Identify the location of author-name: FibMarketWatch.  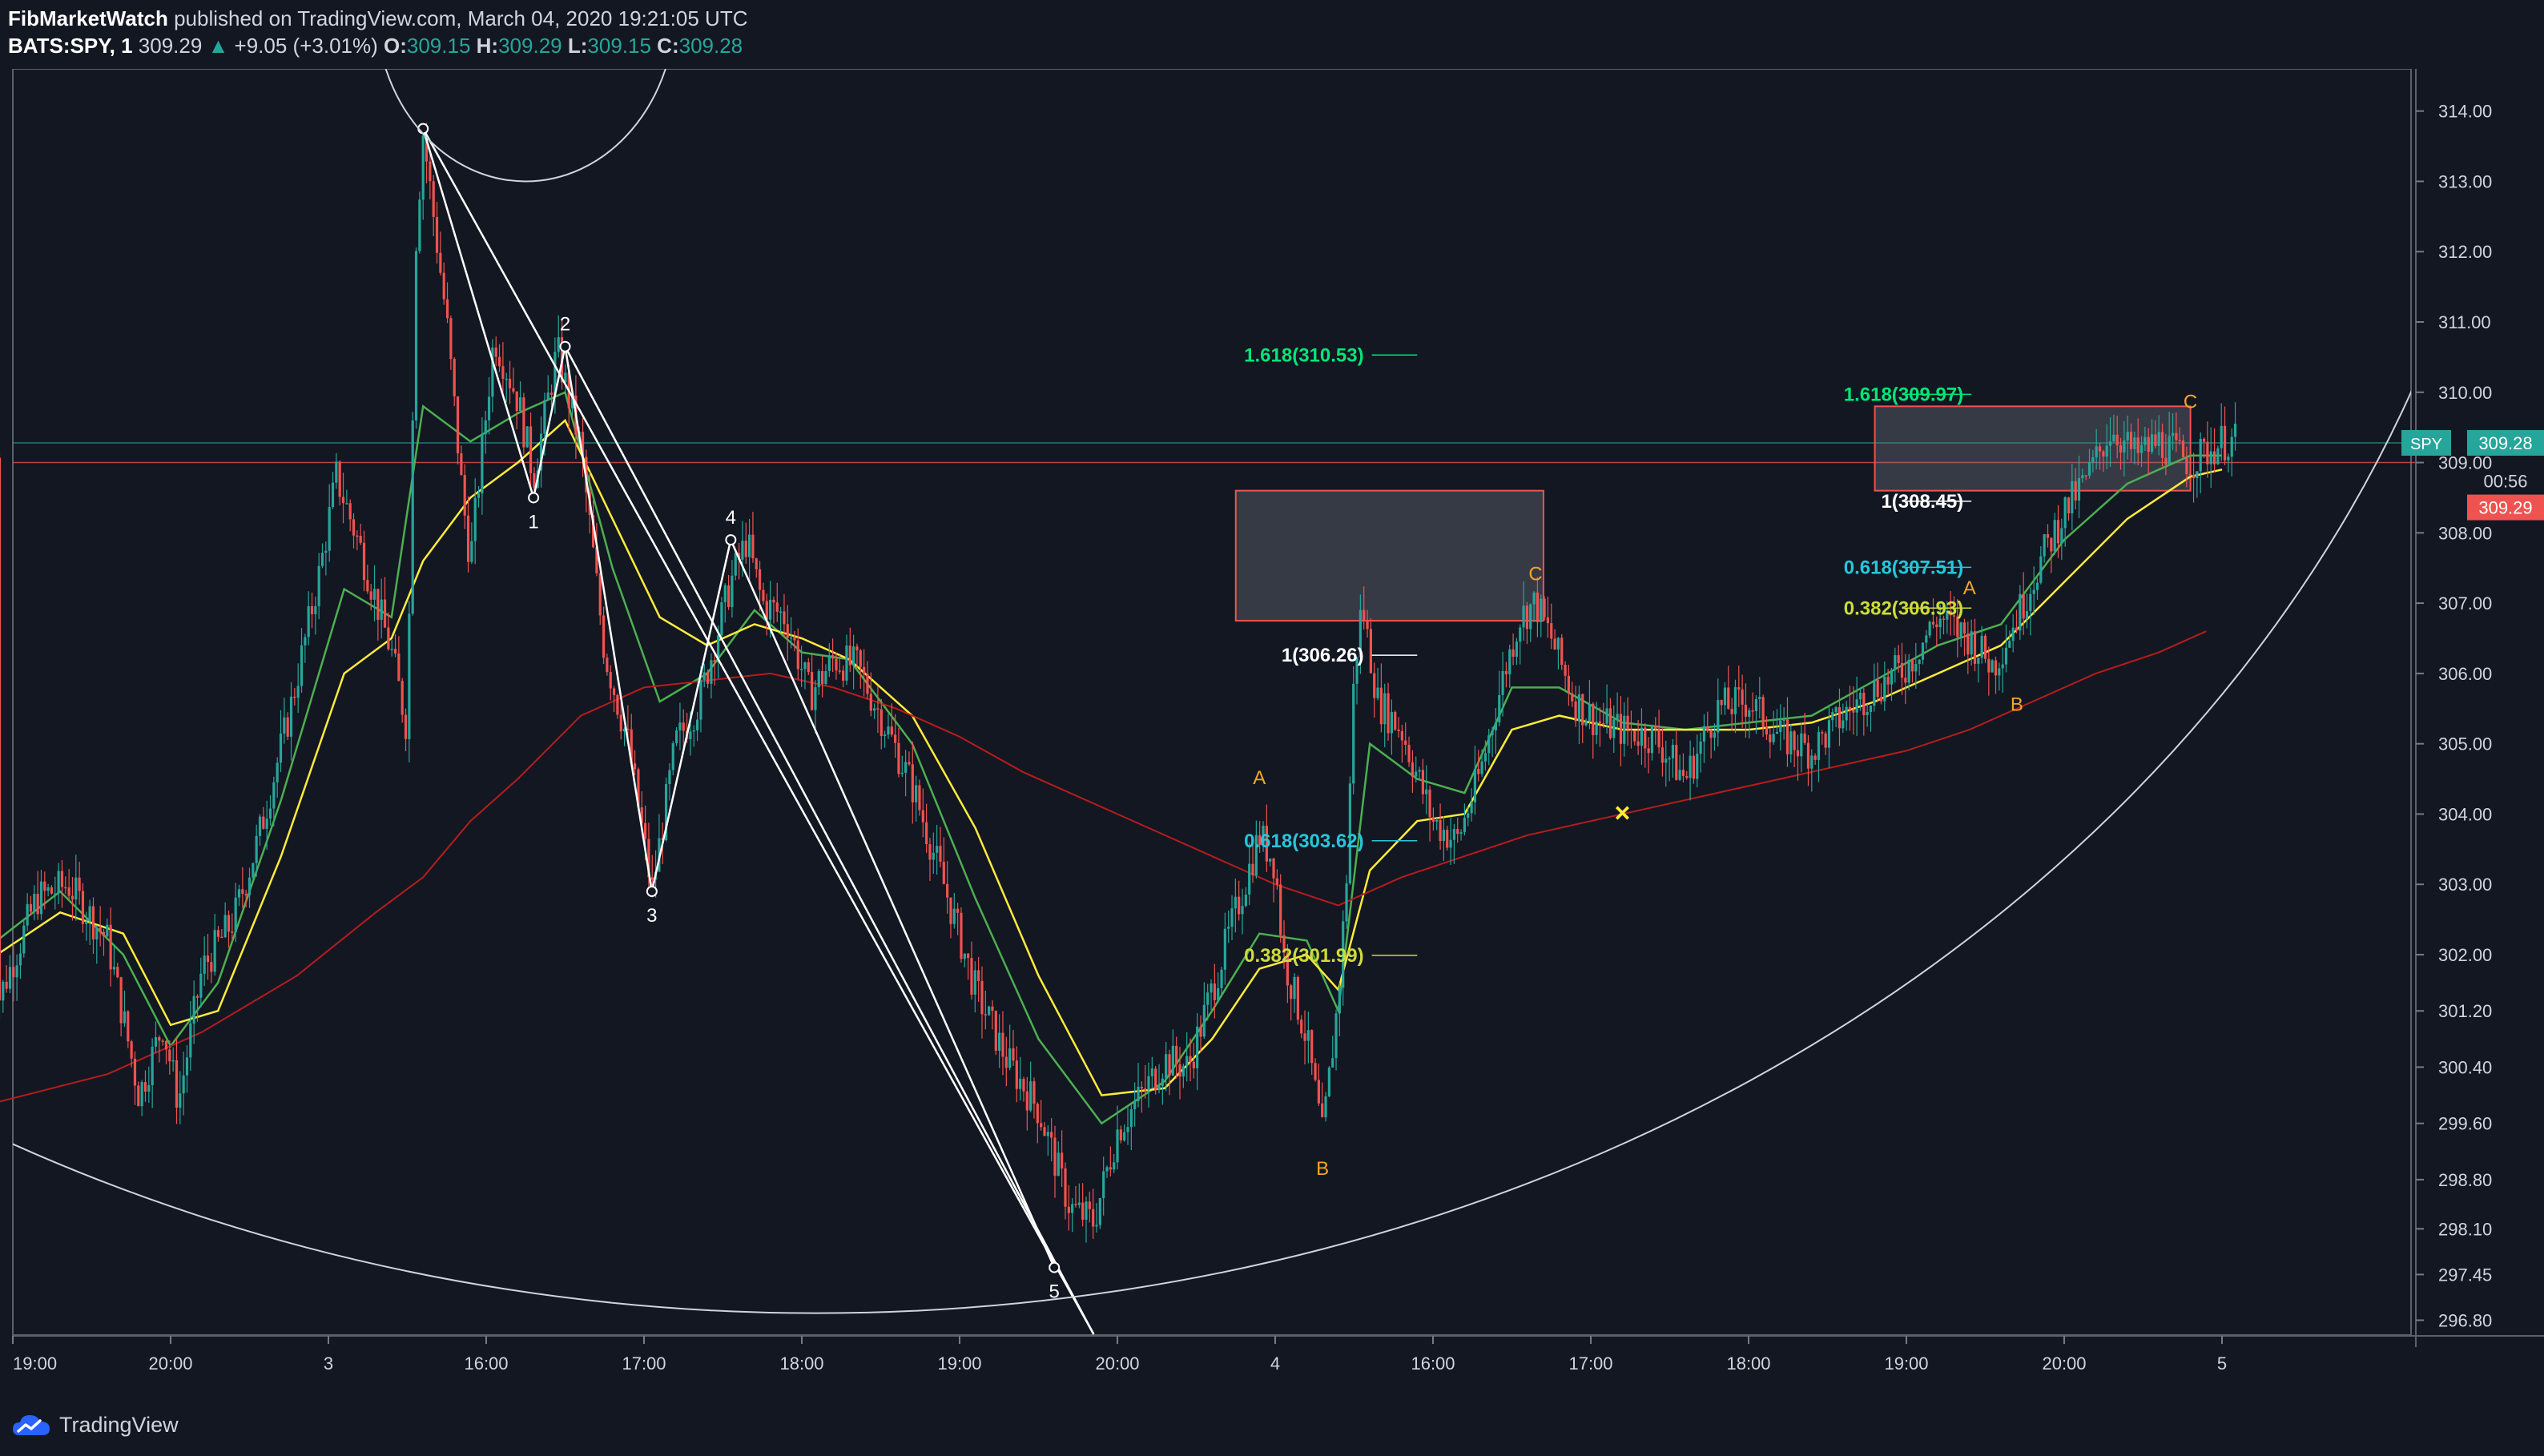
(88, 18).